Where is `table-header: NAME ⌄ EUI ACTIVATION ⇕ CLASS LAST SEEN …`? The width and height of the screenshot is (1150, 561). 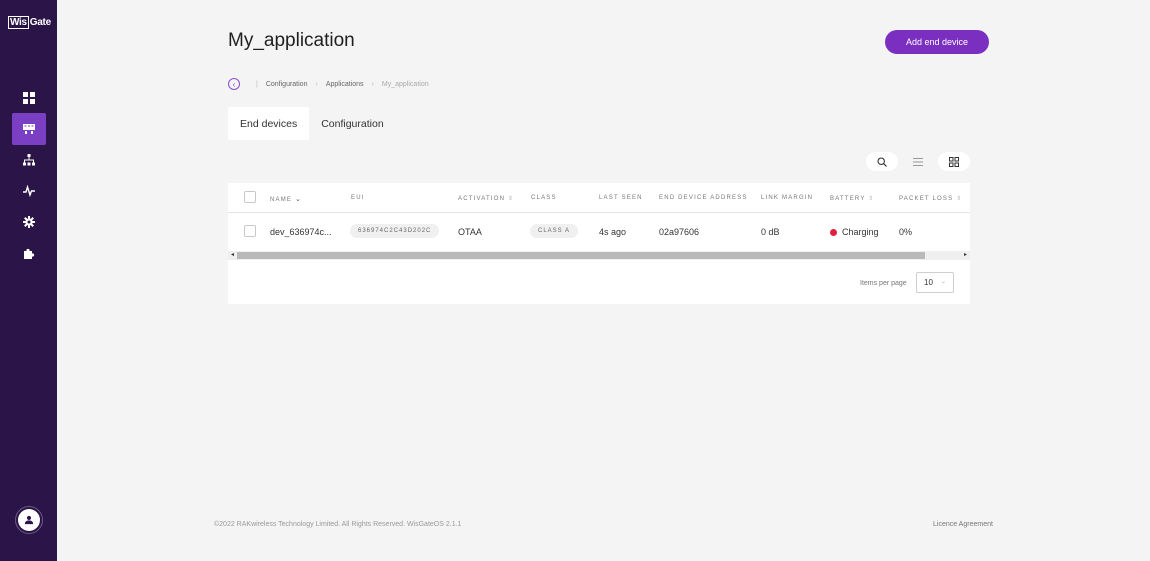 table-header: NAME ⌄ EUI ACTIVATION ⇕ CLASS LAST SEEN … is located at coordinates (599, 198).